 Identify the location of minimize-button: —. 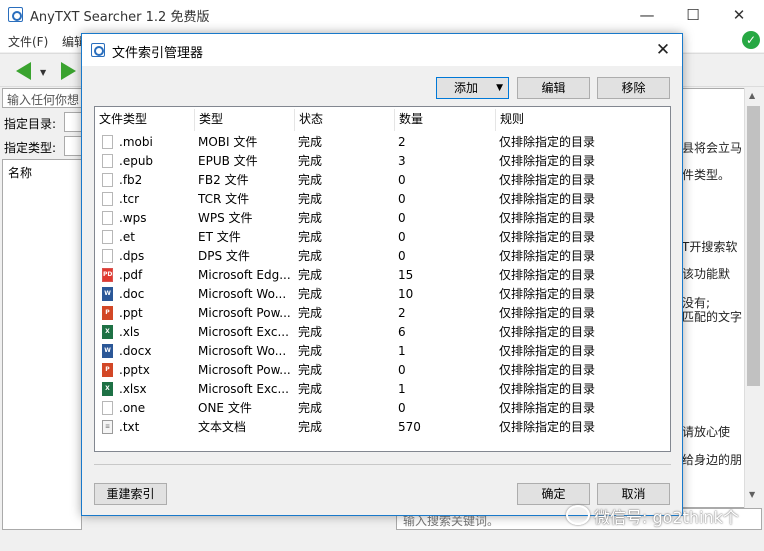
(647, 15).